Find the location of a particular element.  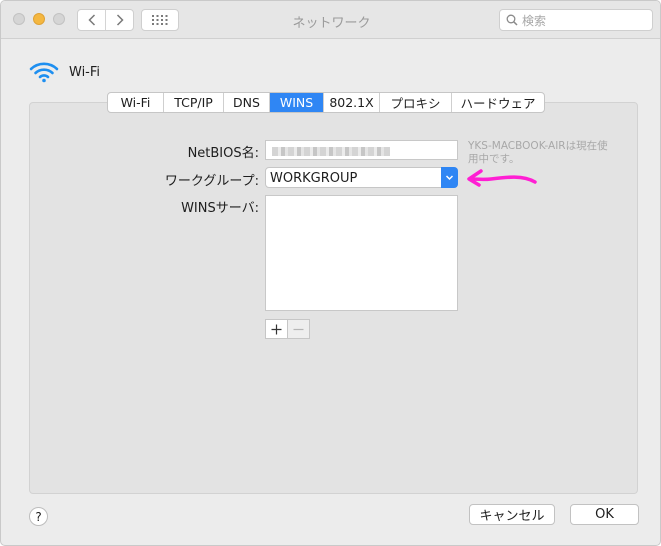

netbios-status-hint: YKS-MACBOOK-AIRは現在使用中です。 is located at coordinates (538, 152).